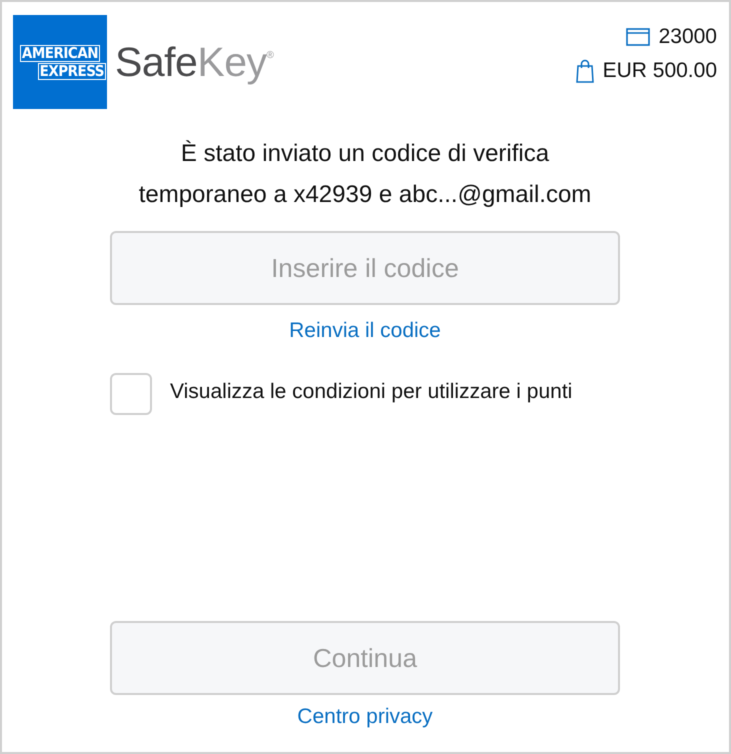 Image resolution: width=731 pixels, height=754 pixels. I want to click on verification-message: È stato inviato un codice di verifica temporaneo a x42939 e abc...@gmail.com, so click(365, 174).